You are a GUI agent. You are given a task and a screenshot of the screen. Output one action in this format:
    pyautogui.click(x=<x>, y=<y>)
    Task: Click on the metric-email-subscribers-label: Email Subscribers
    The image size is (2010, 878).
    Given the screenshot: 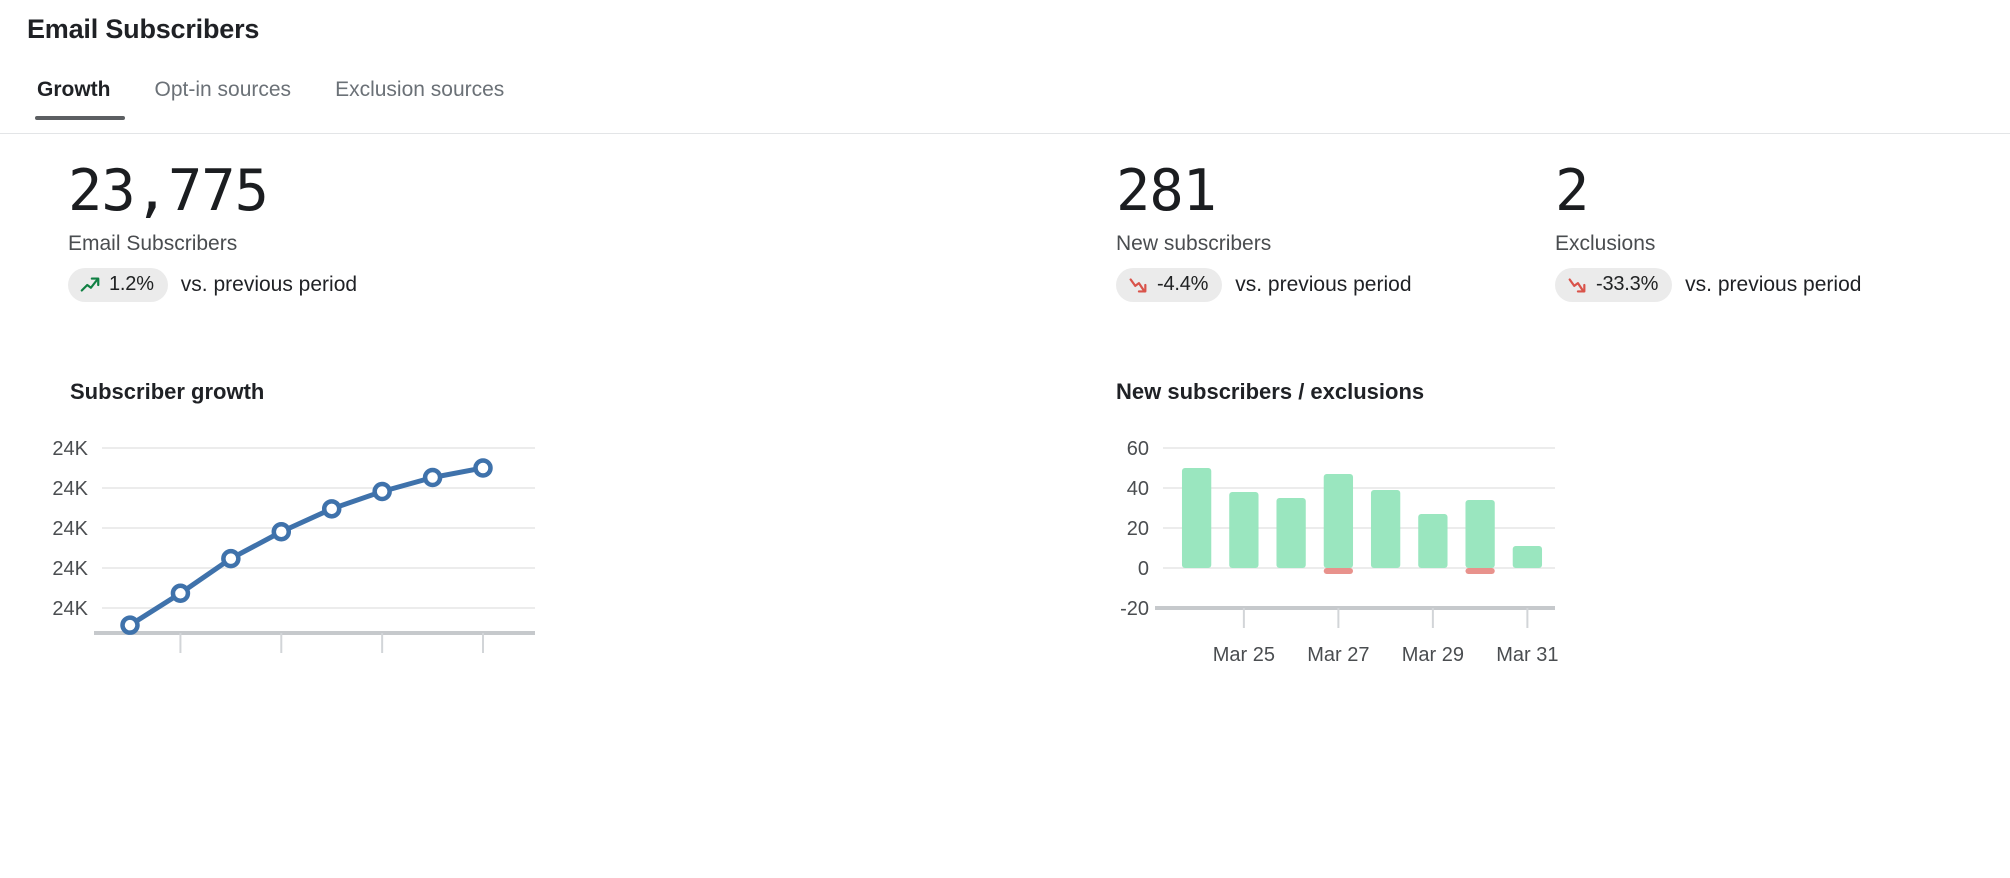 What is the action you would take?
    pyautogui.click(x=153, y=243)
    